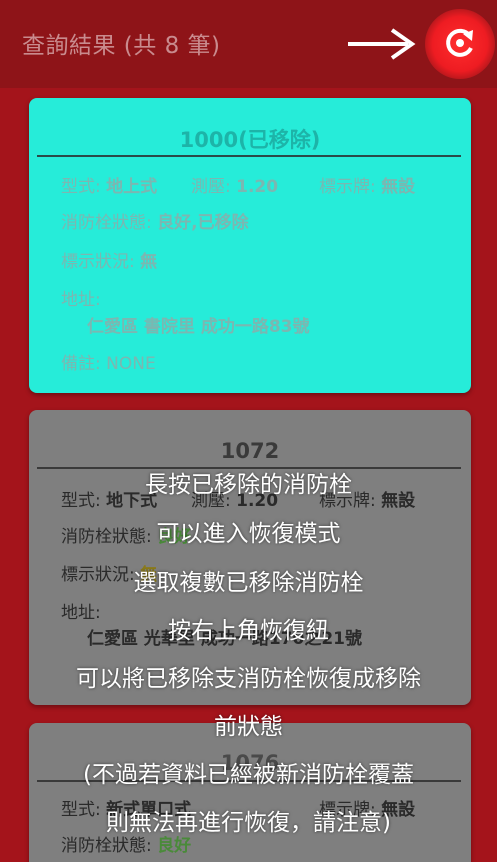  I want to click on hint-line: 則無法再進行恢復，請注意), so click(248, 823).